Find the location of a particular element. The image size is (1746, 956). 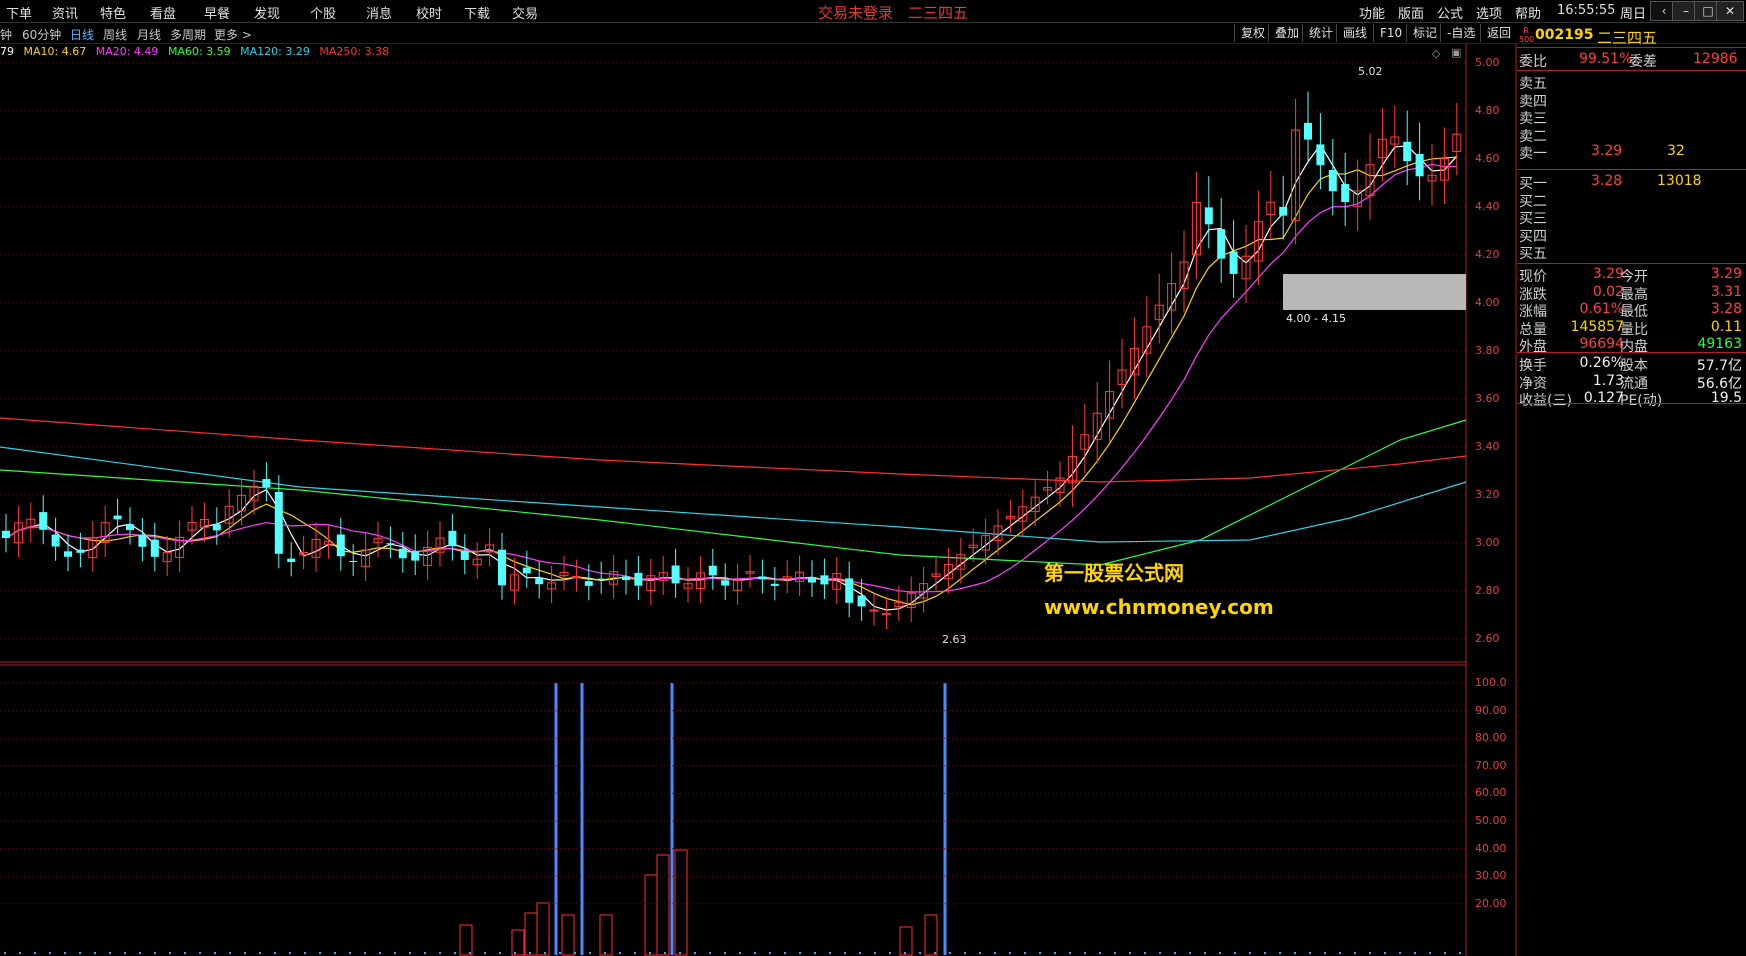

stat-label: 量比 is located at coordinates (1634, 329).